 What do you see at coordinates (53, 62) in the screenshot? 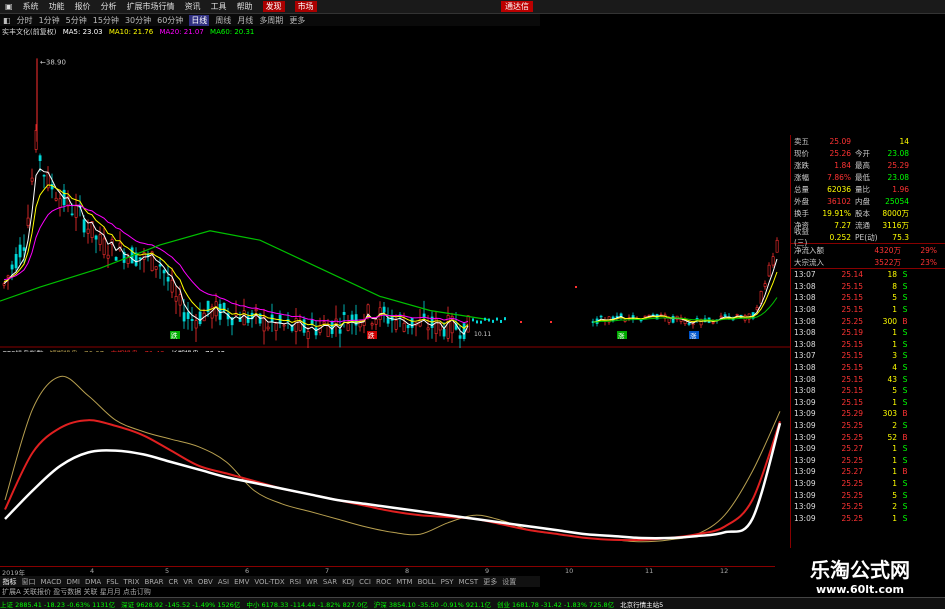
I see `high-price-label: ←38.90` at bounding box center [53, 62].